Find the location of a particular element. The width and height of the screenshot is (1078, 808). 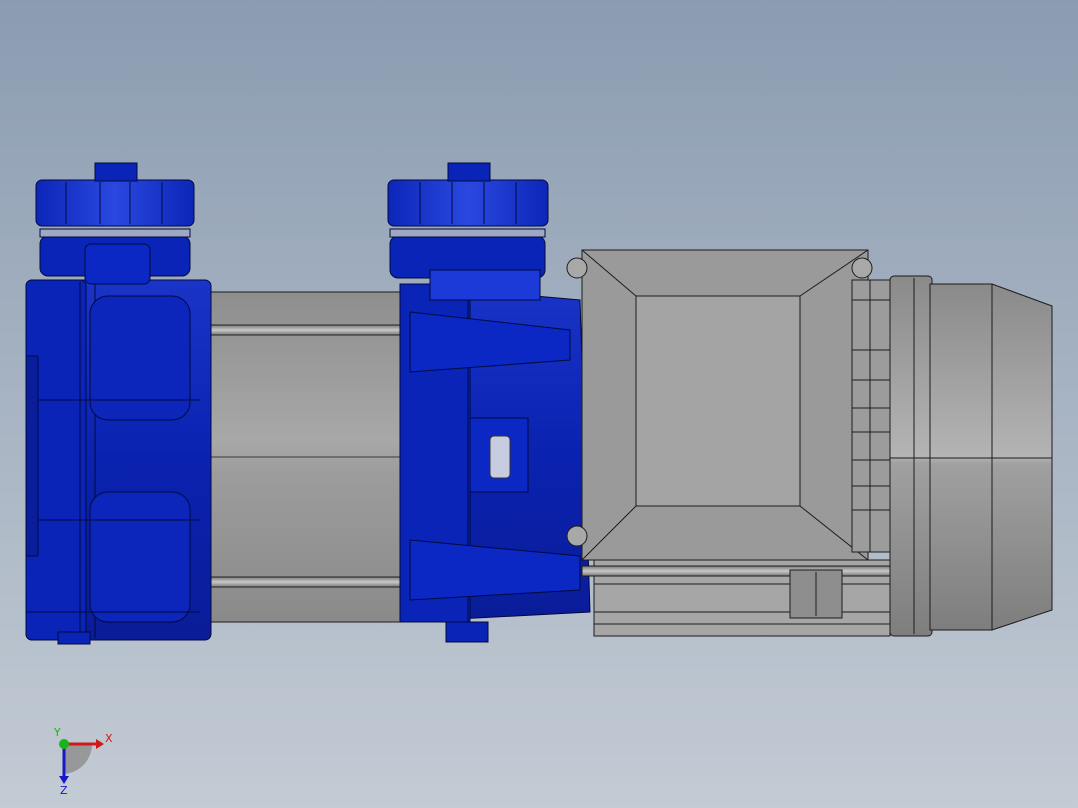

motor-cooling-fins is located at coordinates (872, 416).